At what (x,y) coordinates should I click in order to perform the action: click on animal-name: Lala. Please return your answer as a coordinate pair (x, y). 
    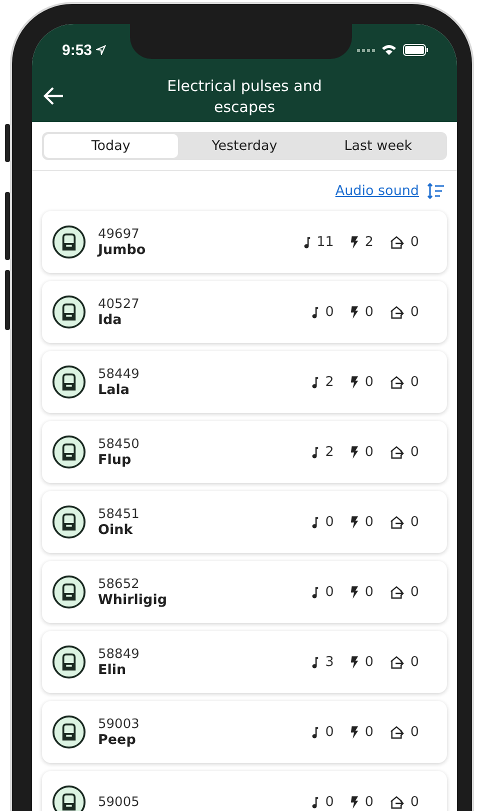
    Looking at the image, I should click on (114, 390).